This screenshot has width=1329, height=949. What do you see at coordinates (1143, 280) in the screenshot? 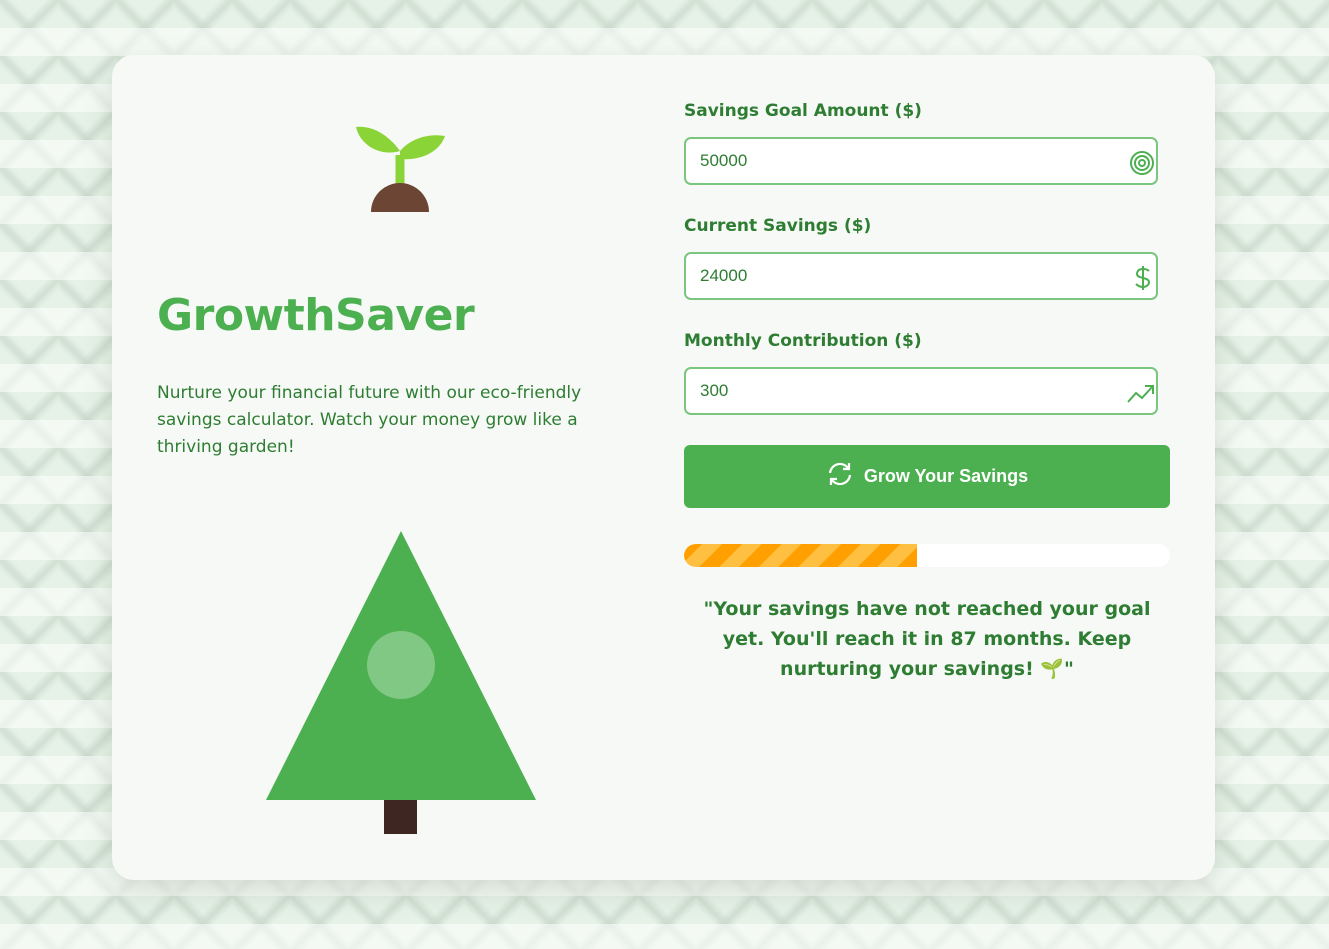
I see `dollar-icon` at bounding box center [1143, 280].